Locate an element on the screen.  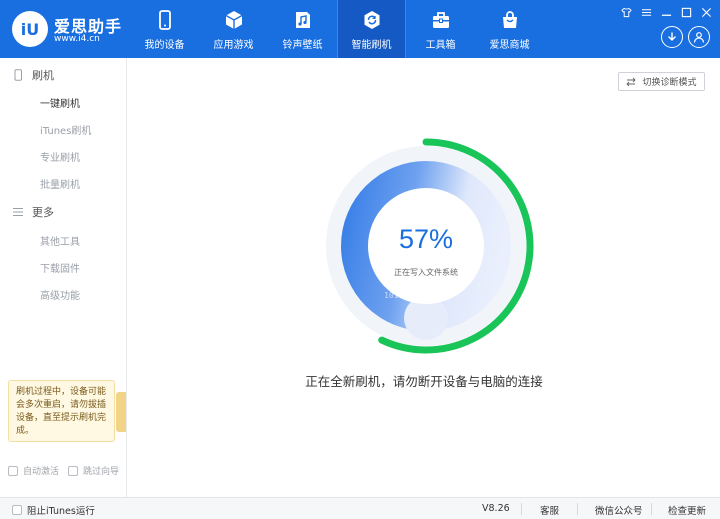
nav-toolbox: 工具箱 is located at coordinates (440, 29).